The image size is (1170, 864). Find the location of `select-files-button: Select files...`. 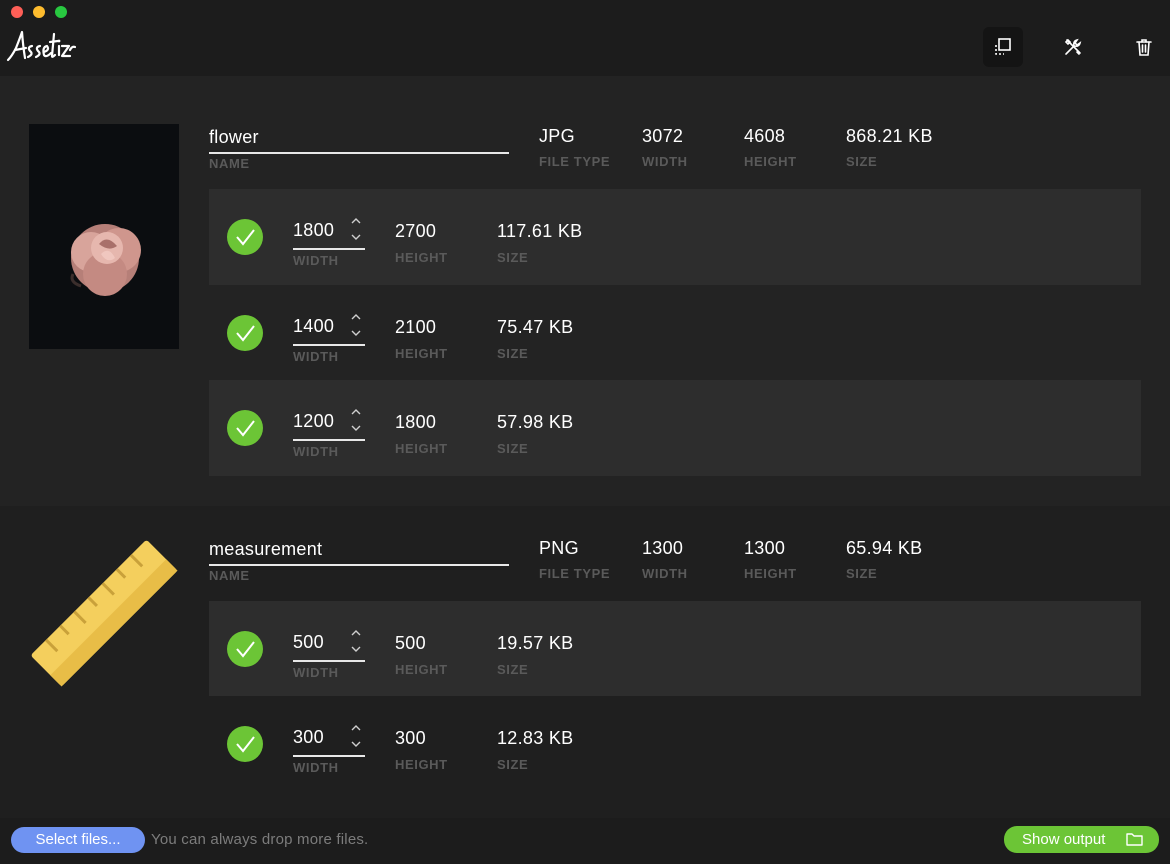

select-files-button: Select files... is located at coordinates (78, 840).